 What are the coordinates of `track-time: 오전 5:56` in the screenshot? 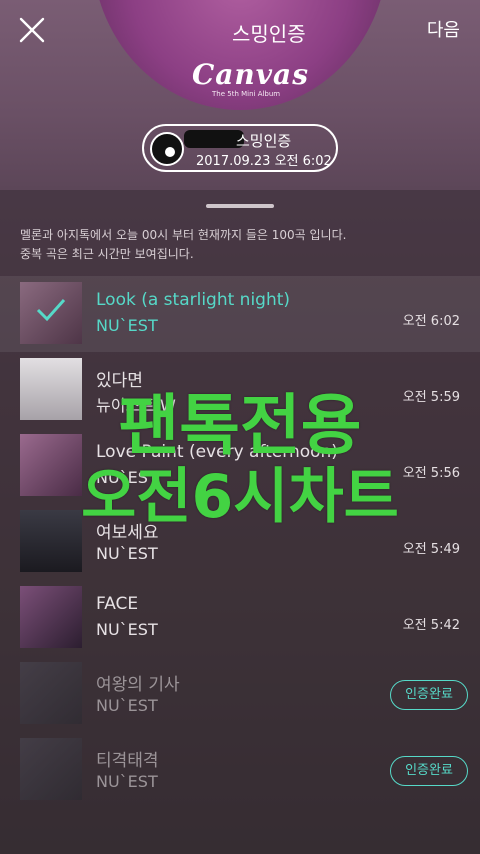 It's located at (431, 473).